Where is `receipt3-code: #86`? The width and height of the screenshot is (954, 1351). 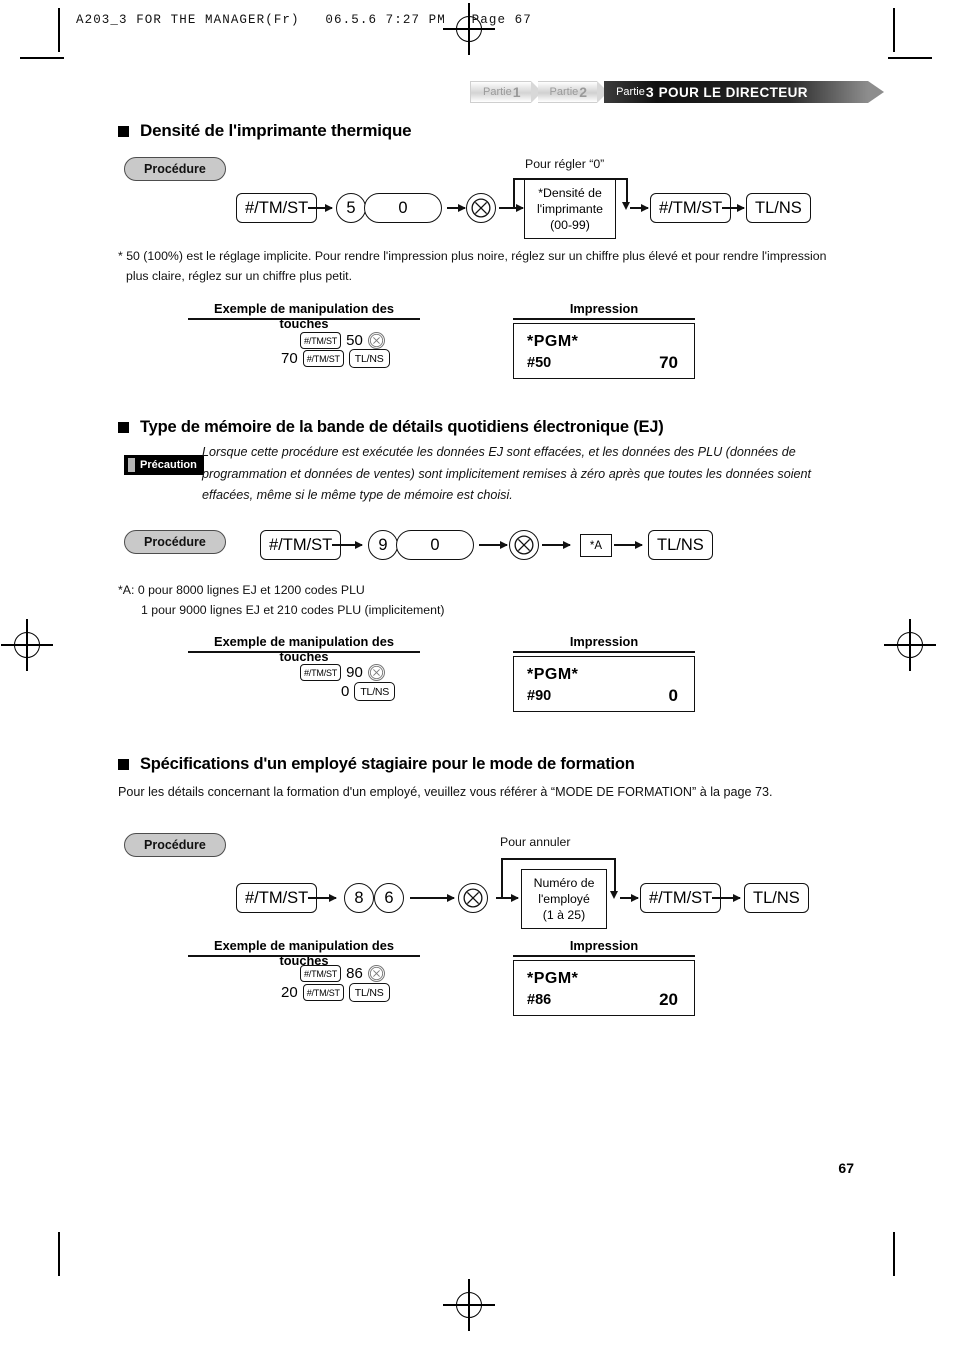
receipt3-code: #86 is located at coordinates (539, 1000).